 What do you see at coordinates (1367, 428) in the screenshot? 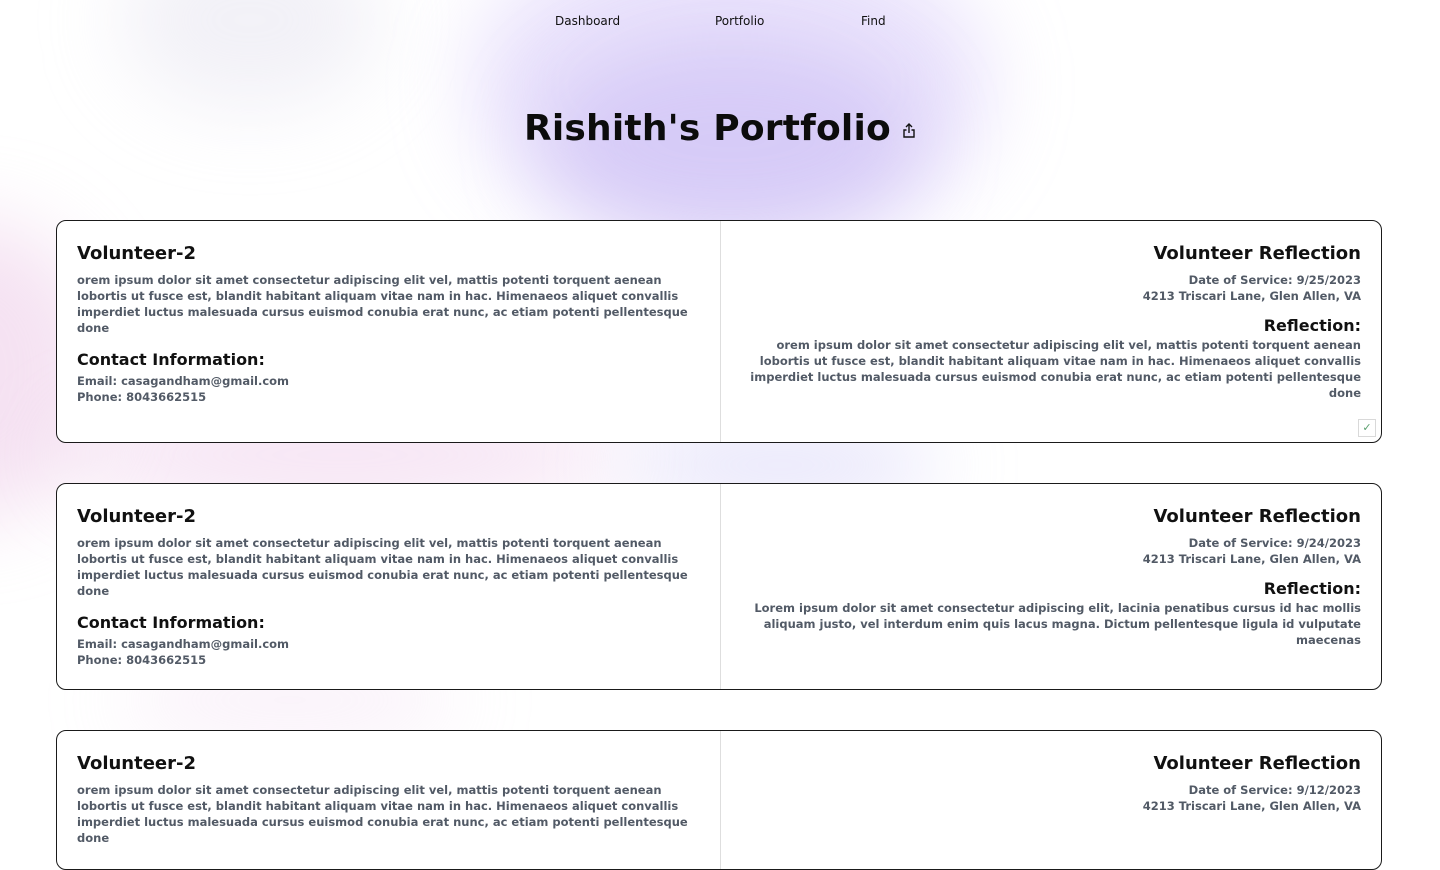
I see `checkmark-icon: ✓` at bounding box center [1367, 428].